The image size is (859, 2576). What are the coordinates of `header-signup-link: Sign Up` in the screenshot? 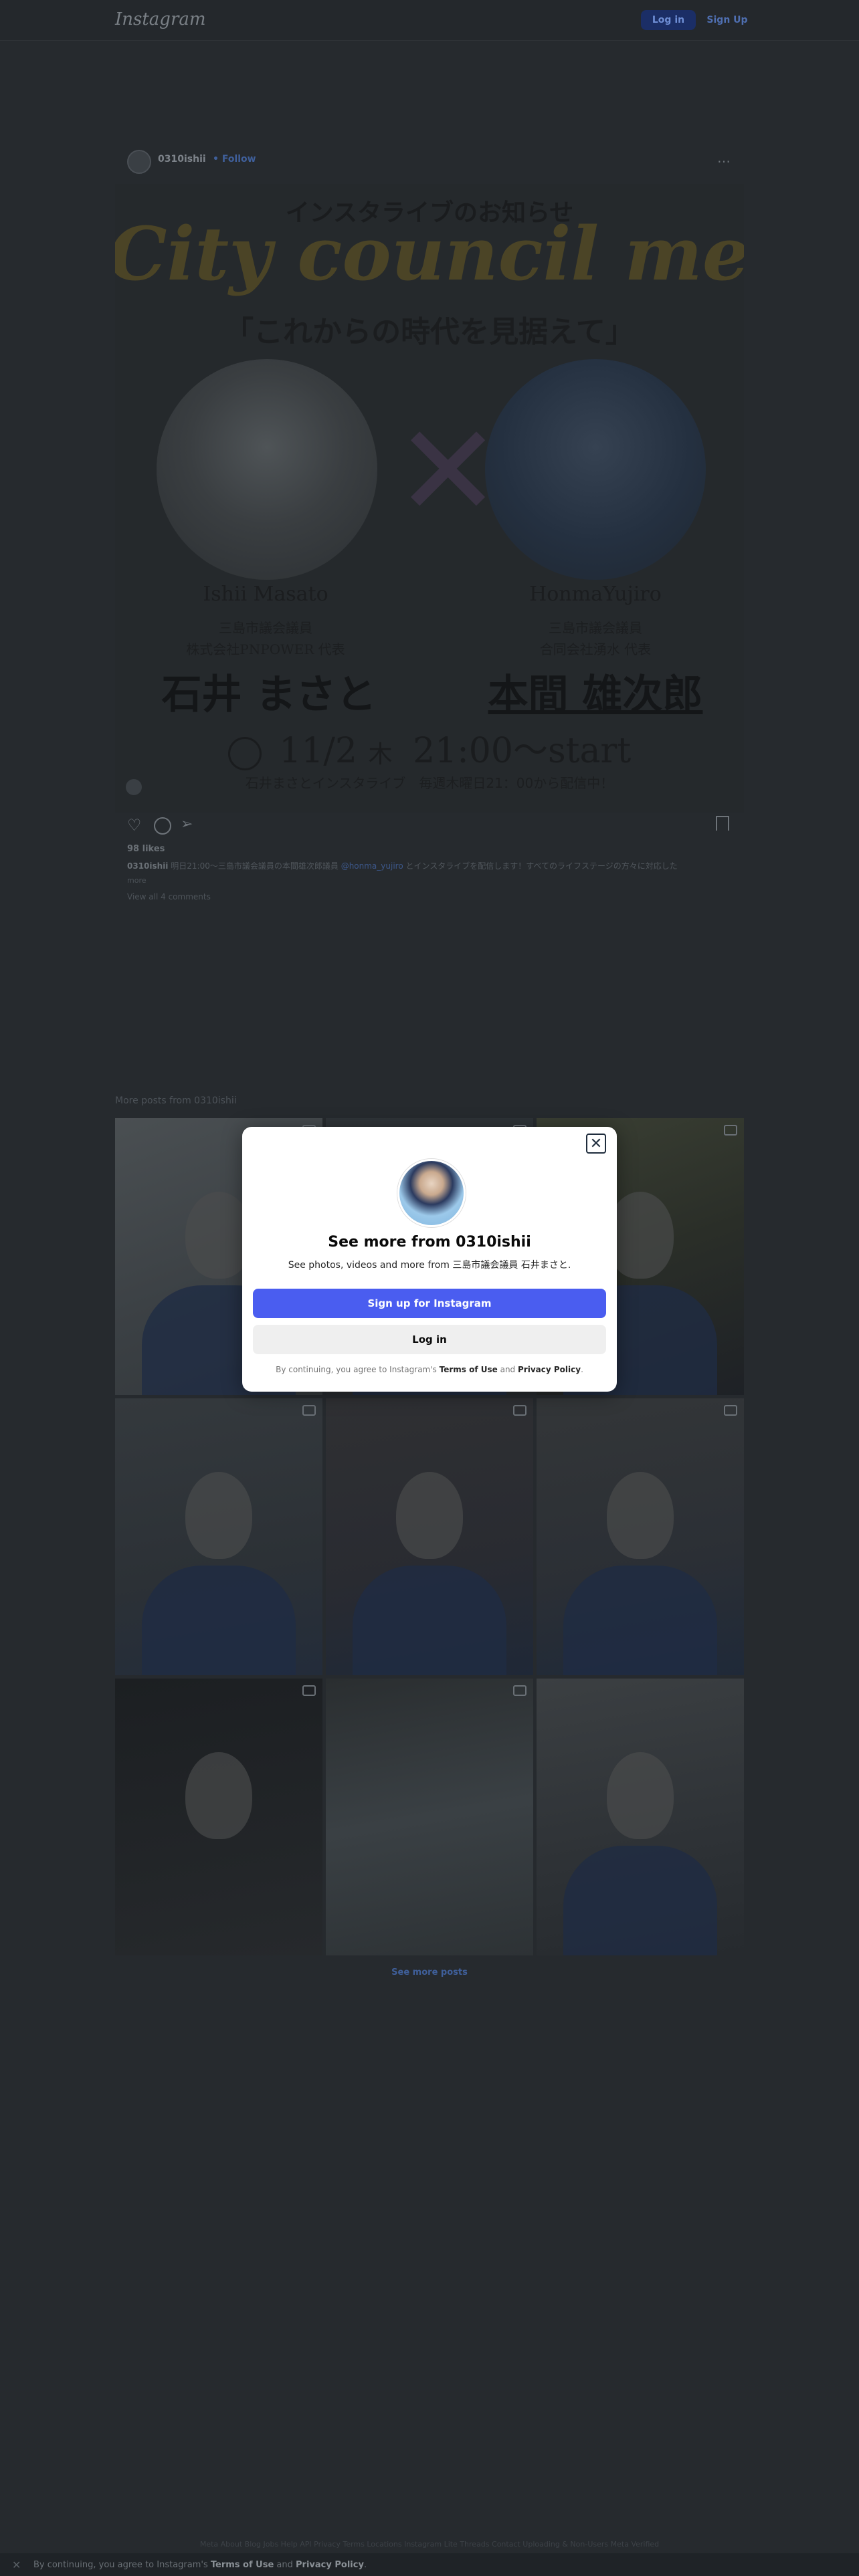 It's located at (728, 20).